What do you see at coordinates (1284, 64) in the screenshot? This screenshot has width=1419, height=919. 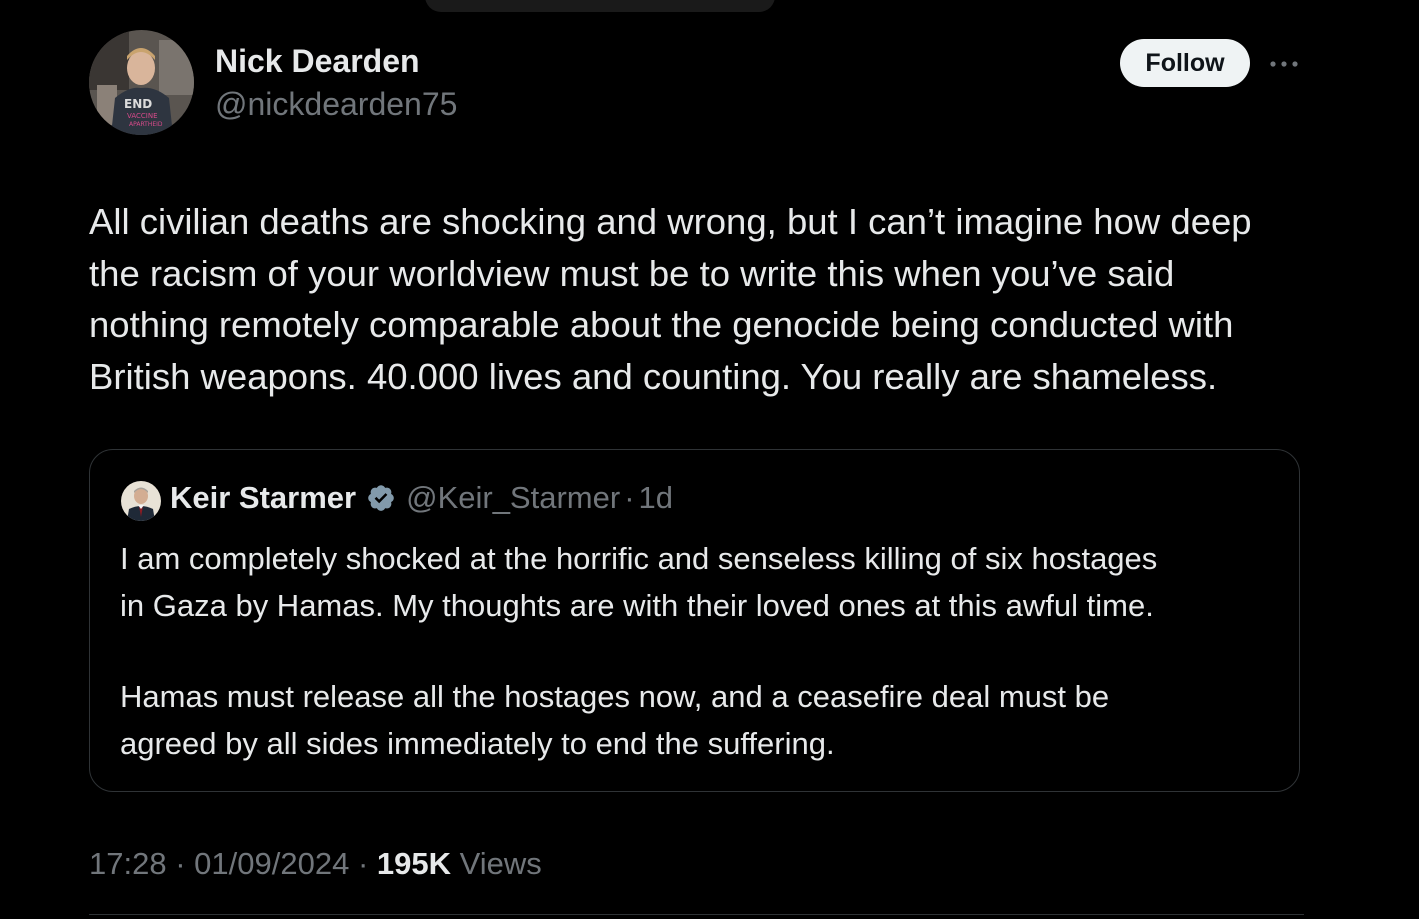 I see `more-horizontal-icon` at bounding box center [1284, 64].